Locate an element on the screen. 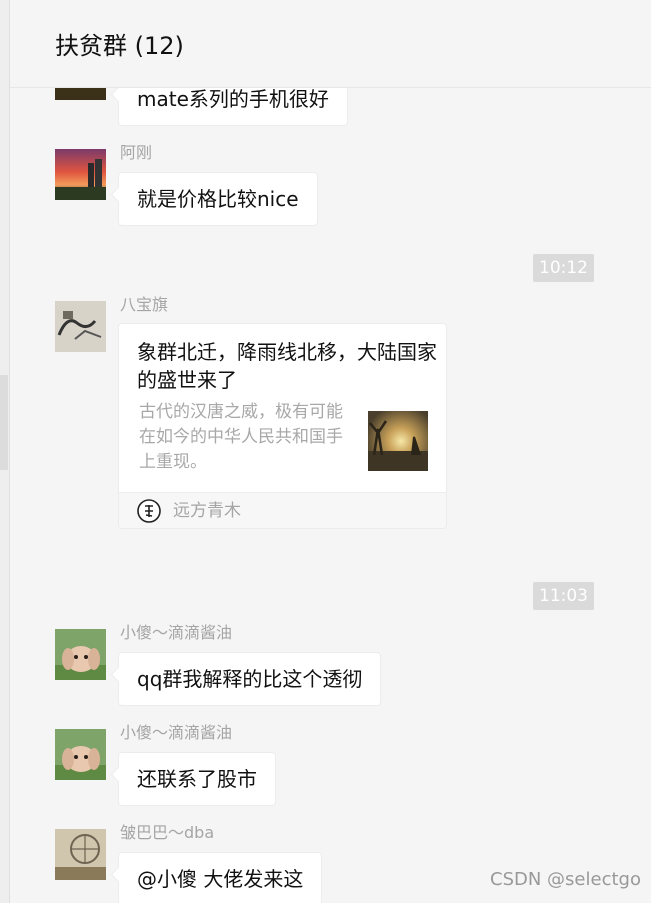  card-description: 古代的汉唐之威，极有可能在如今的中华人民共和国手上重现。 is located at coordinates (241, 437).